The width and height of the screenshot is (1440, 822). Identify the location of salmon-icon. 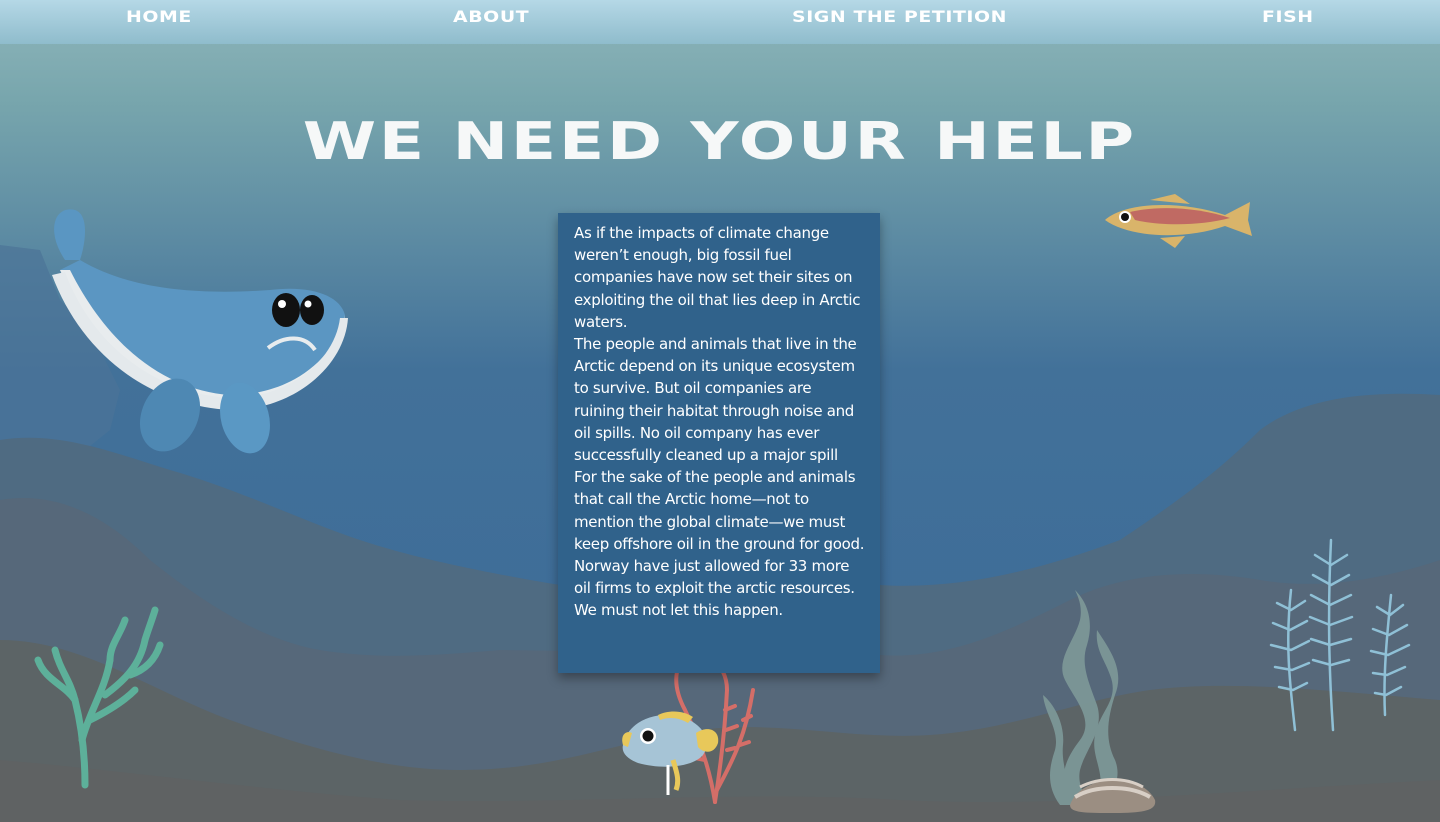
(1178, 221).